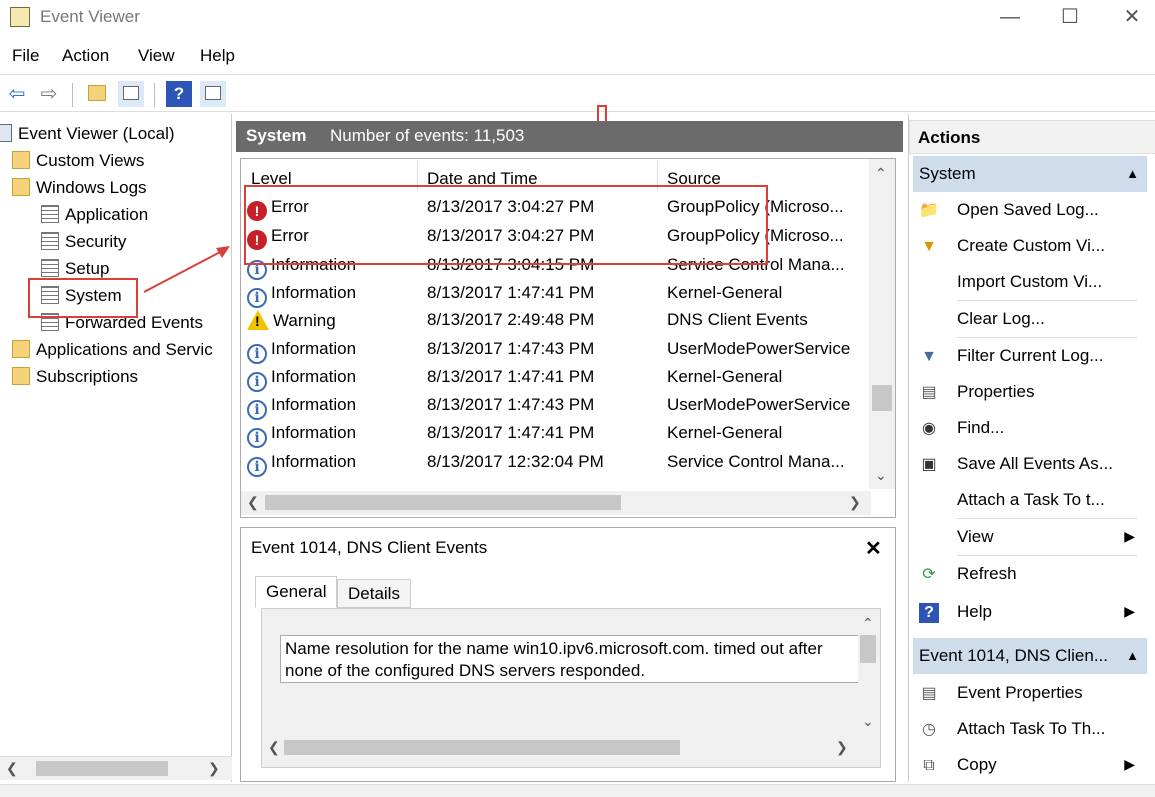 The width and height of the screenshot is (1155, 797). What do you see at coordinates (569, 136) in the screenshot?
I see `log-header: System Number of events: 11,503` at bounding box center [569, 136].